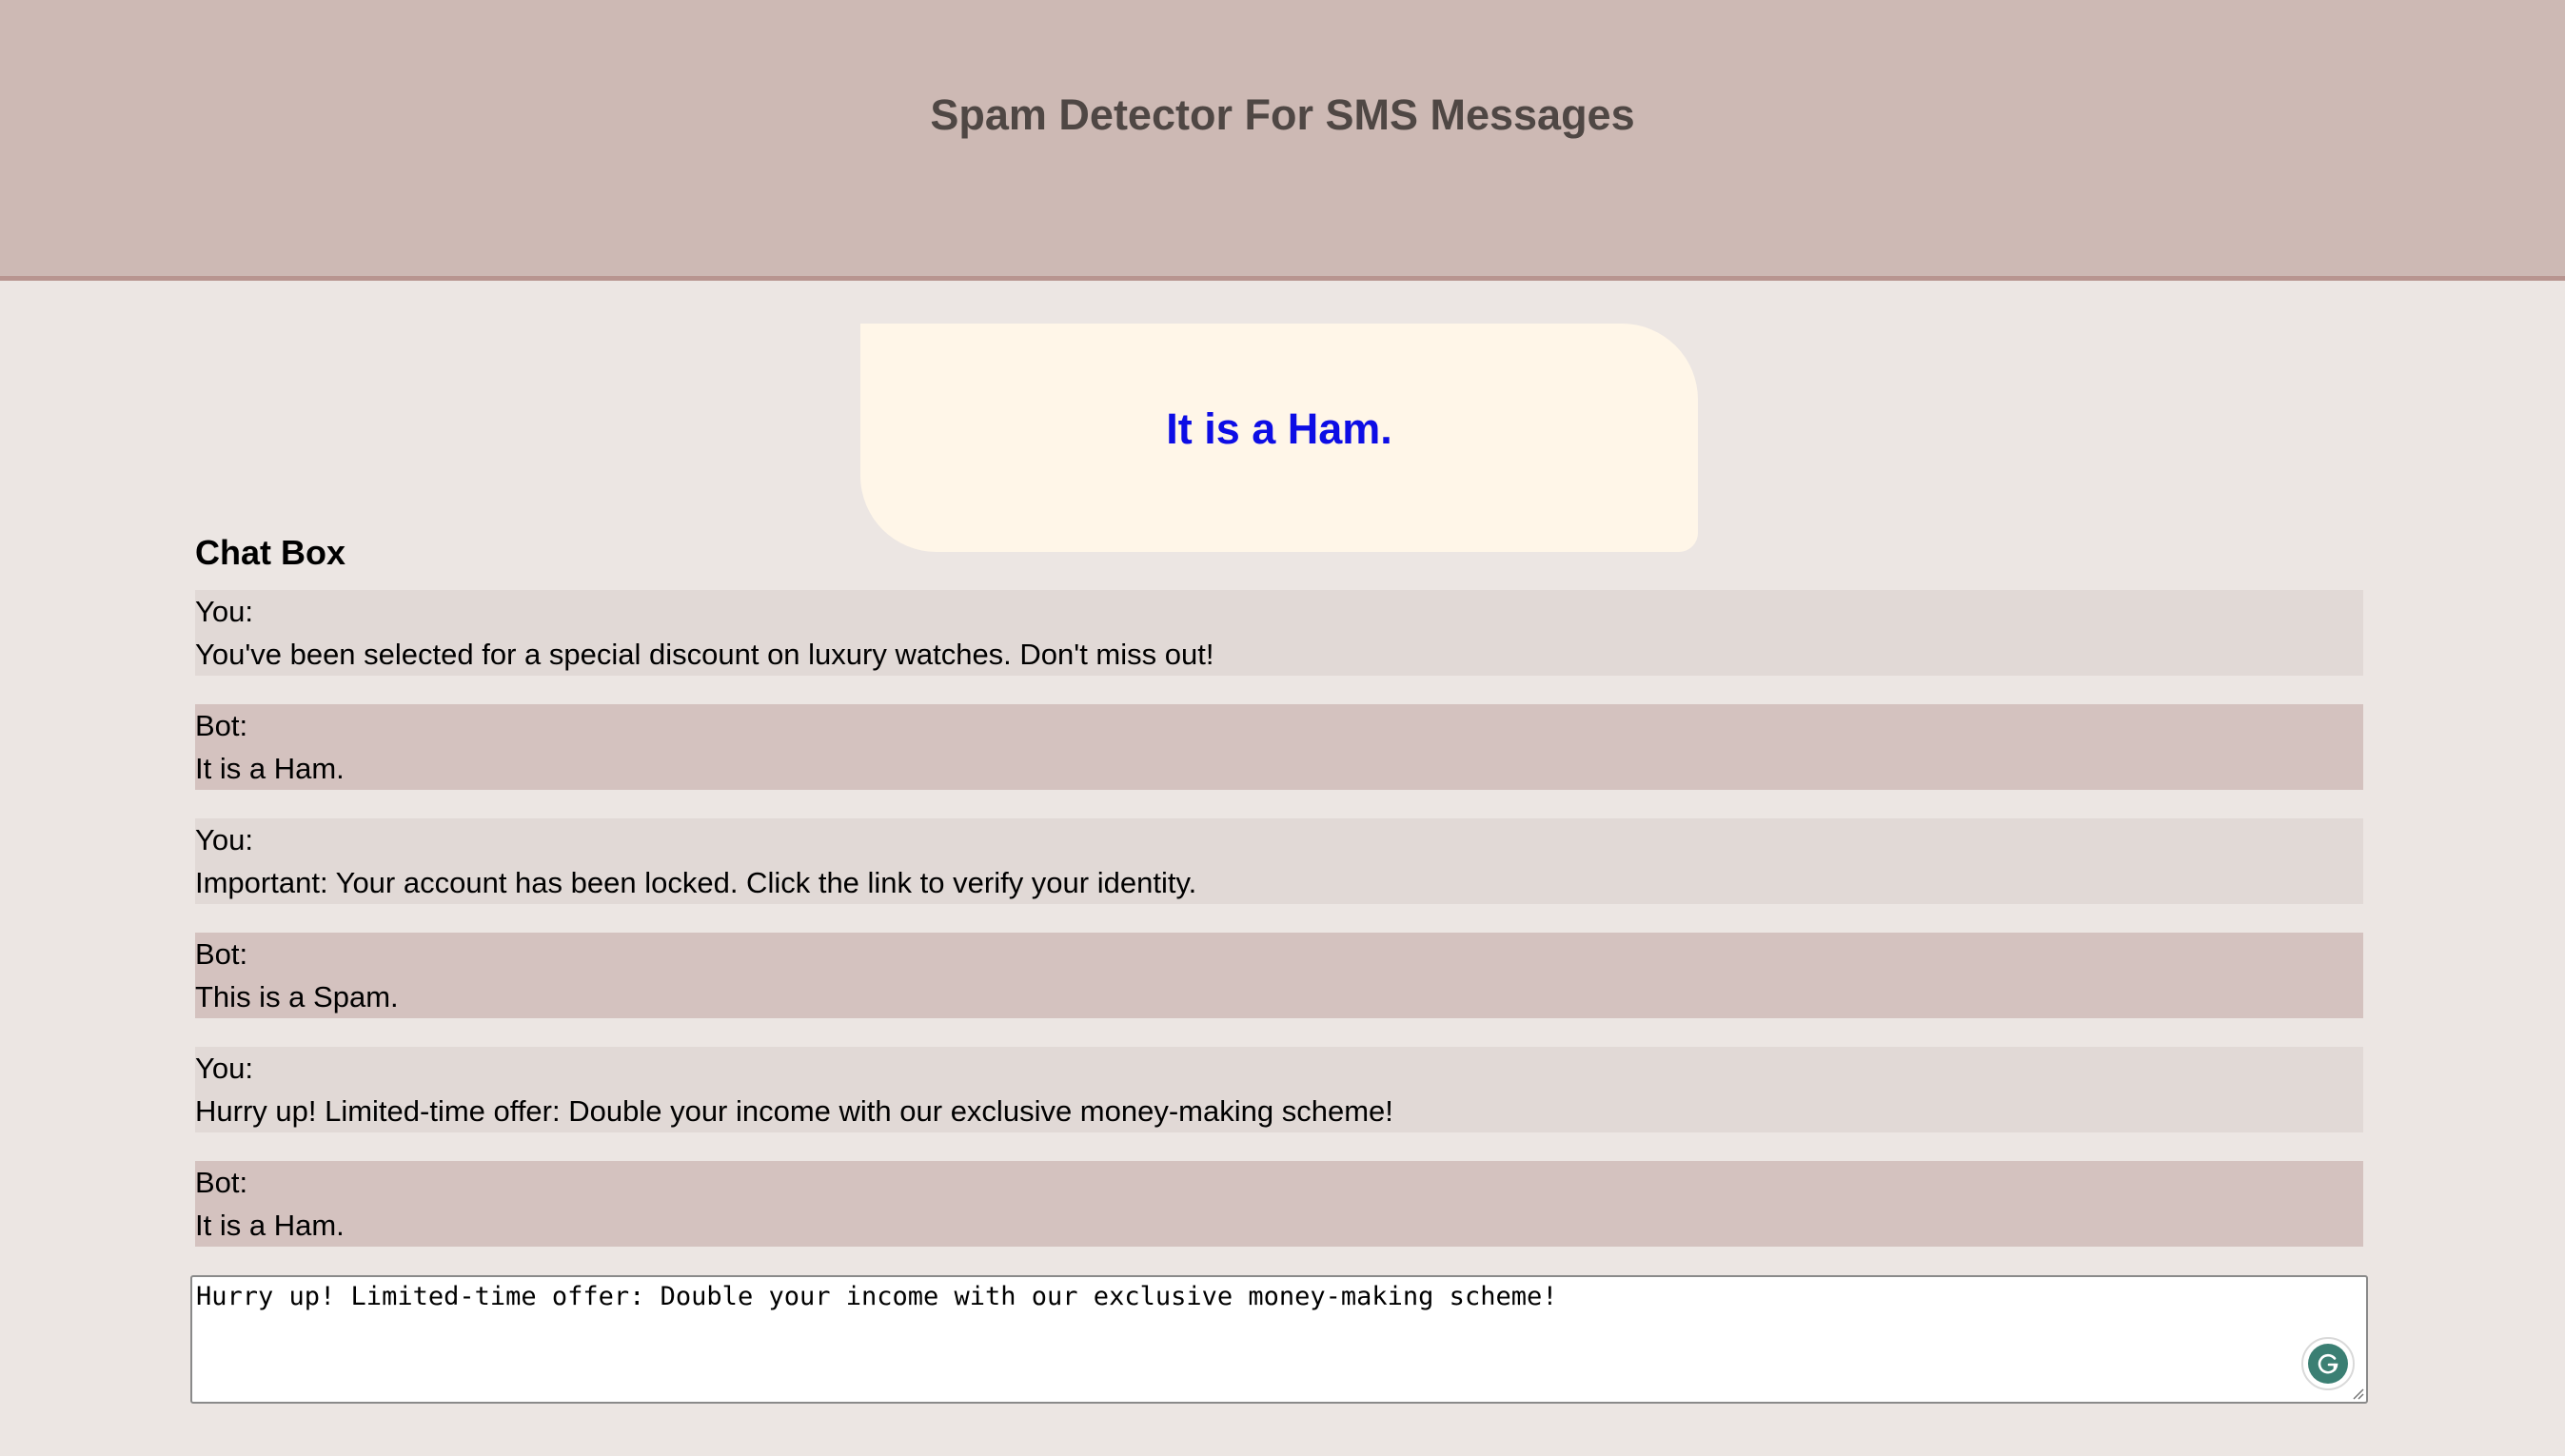  What do you see at coordinates (2358, 1393) in the screenshot?
I see `resize-handle-icon` at bounding box center [2358, 1393].